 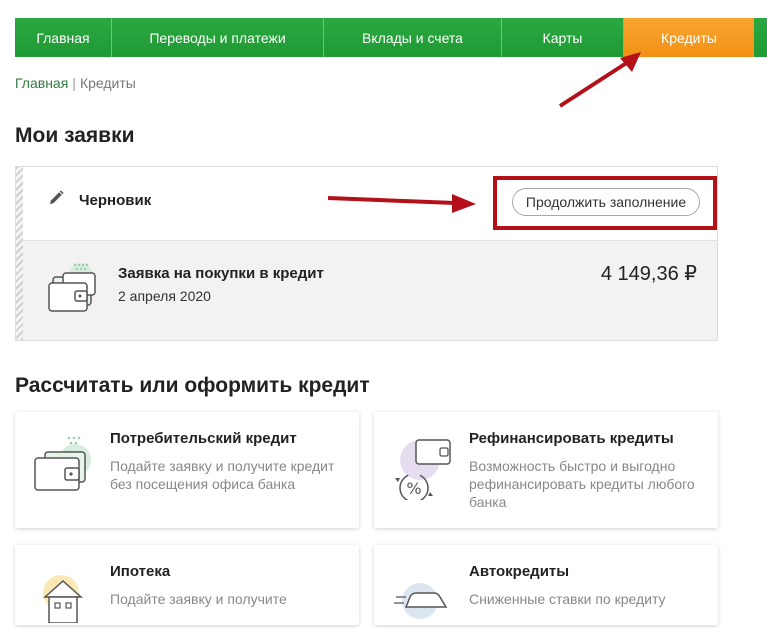 What do you see at coordinates (63, 37) in the screenshot?
I see `nav-item-home: Главная` at bounding box center [63, 37].